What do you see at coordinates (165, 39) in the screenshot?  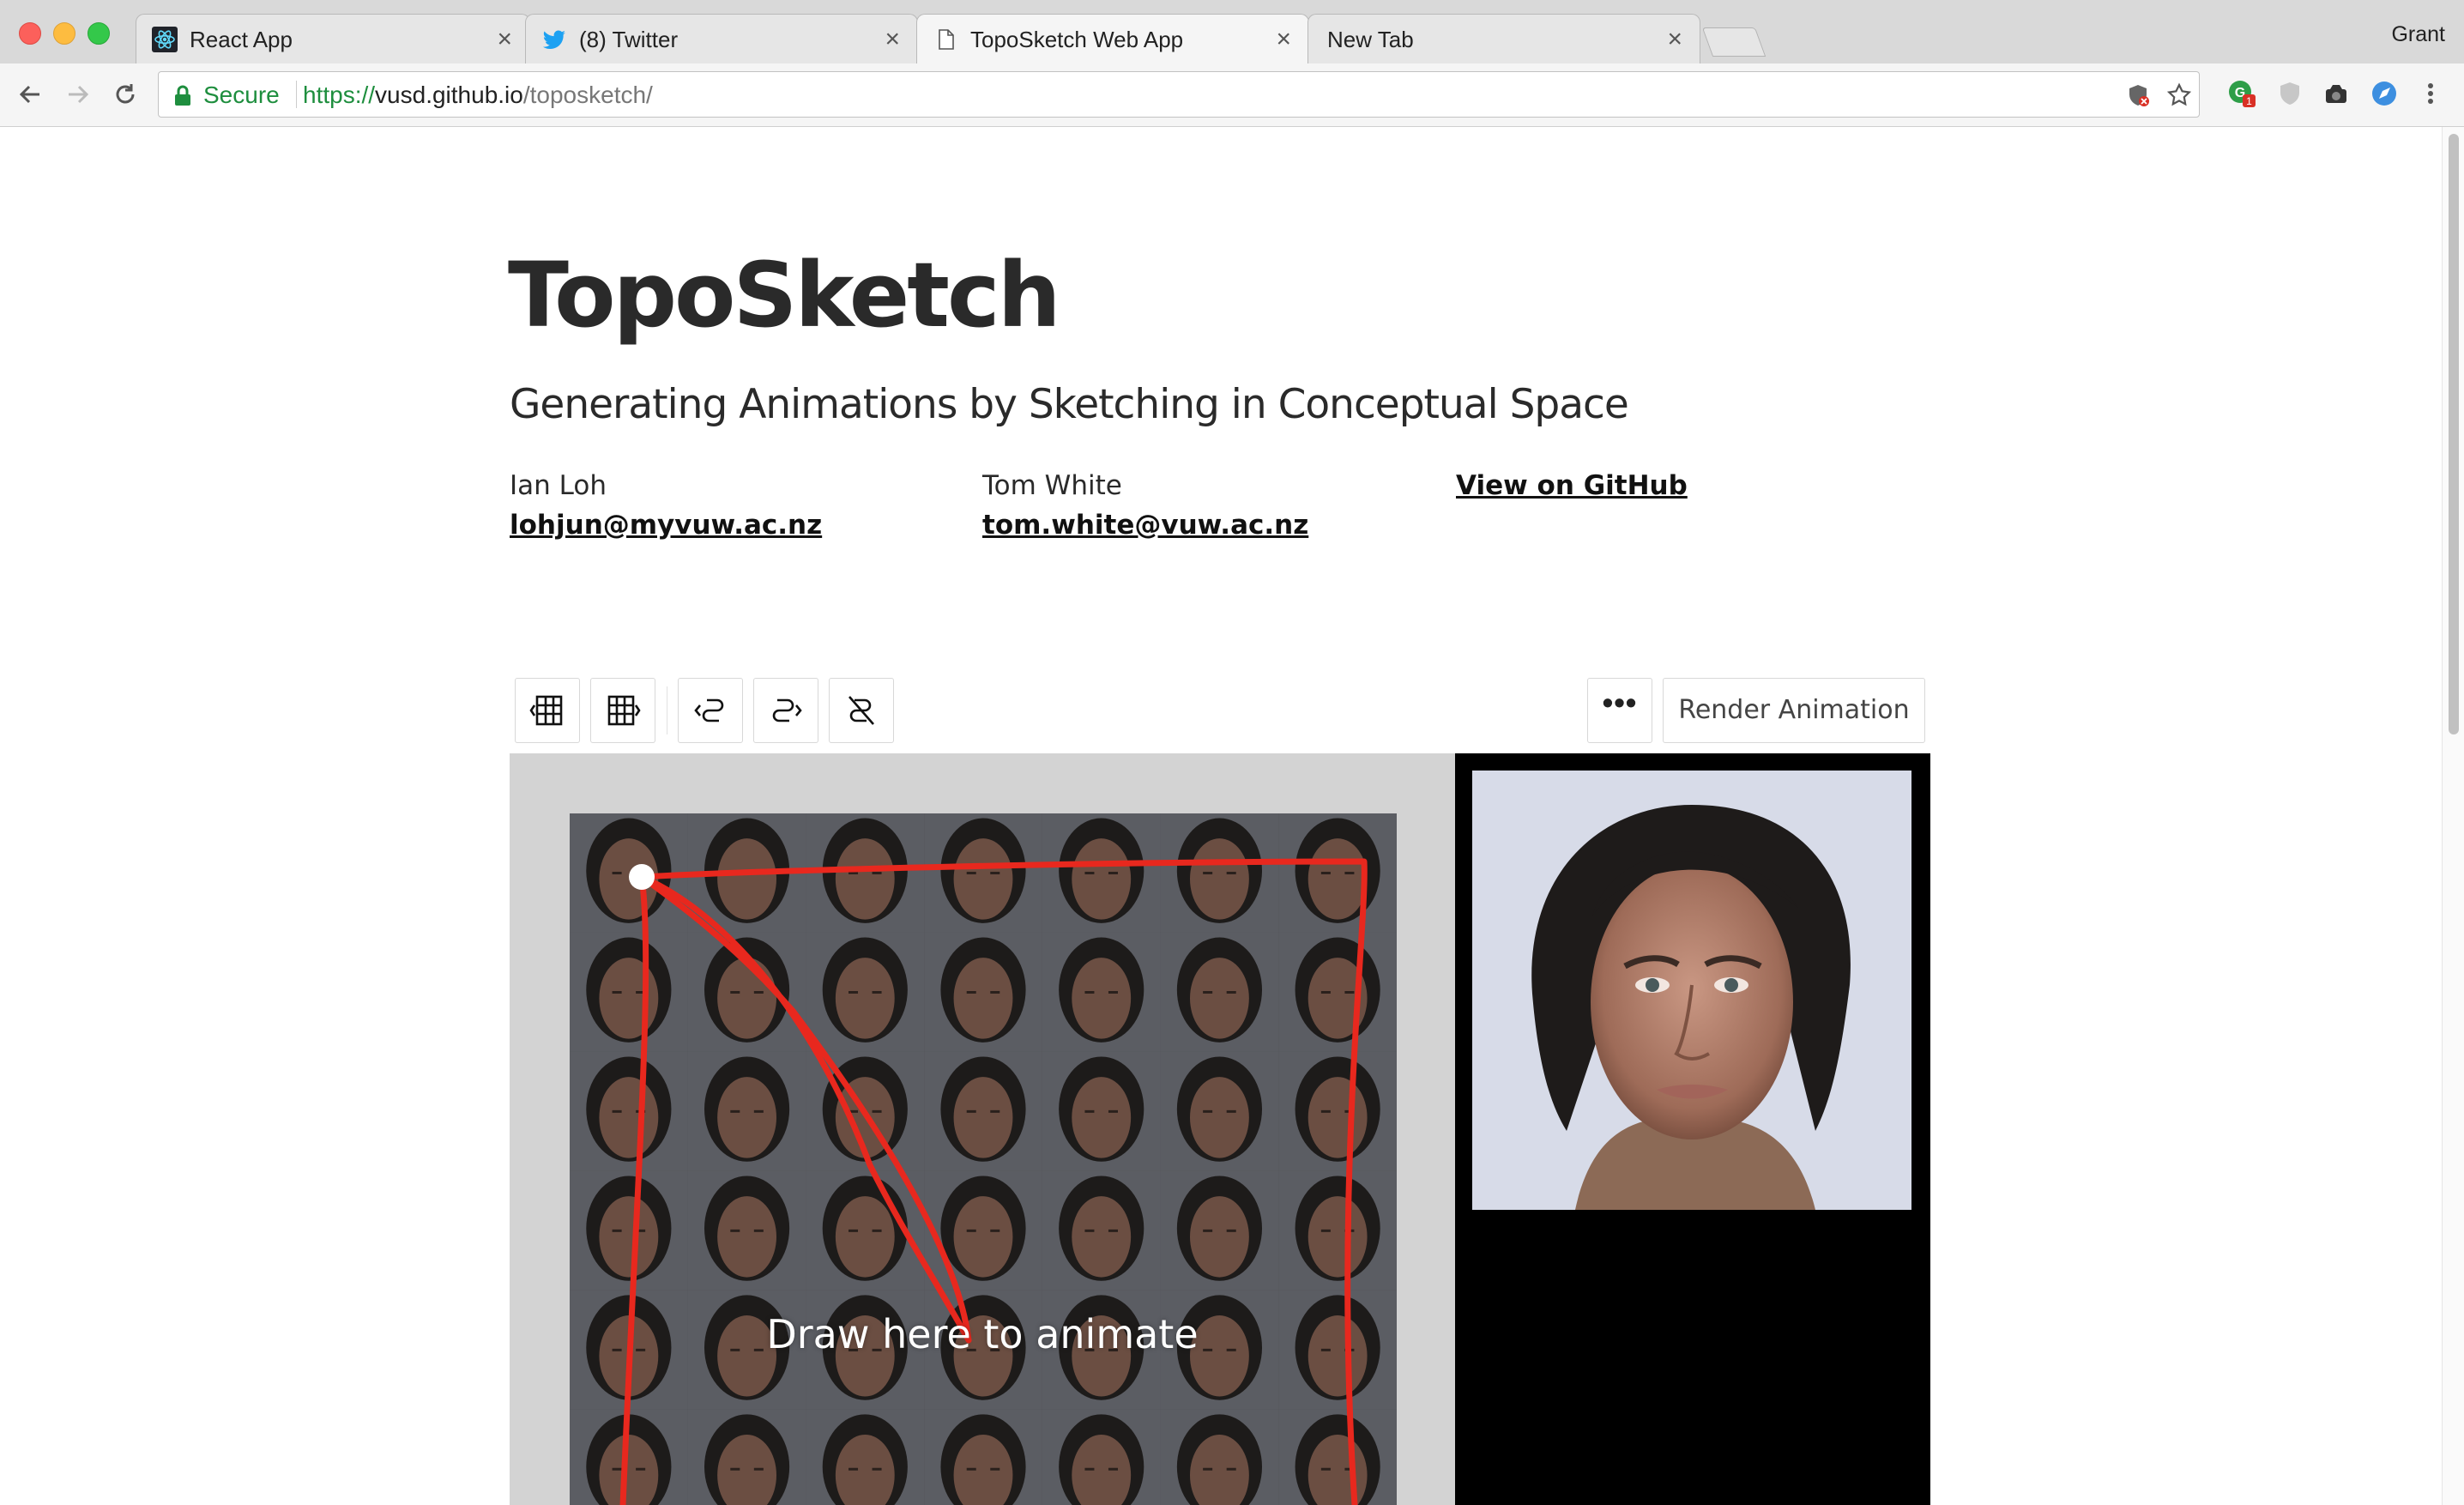 I see `react-icon` at bounding box center [165, 39].